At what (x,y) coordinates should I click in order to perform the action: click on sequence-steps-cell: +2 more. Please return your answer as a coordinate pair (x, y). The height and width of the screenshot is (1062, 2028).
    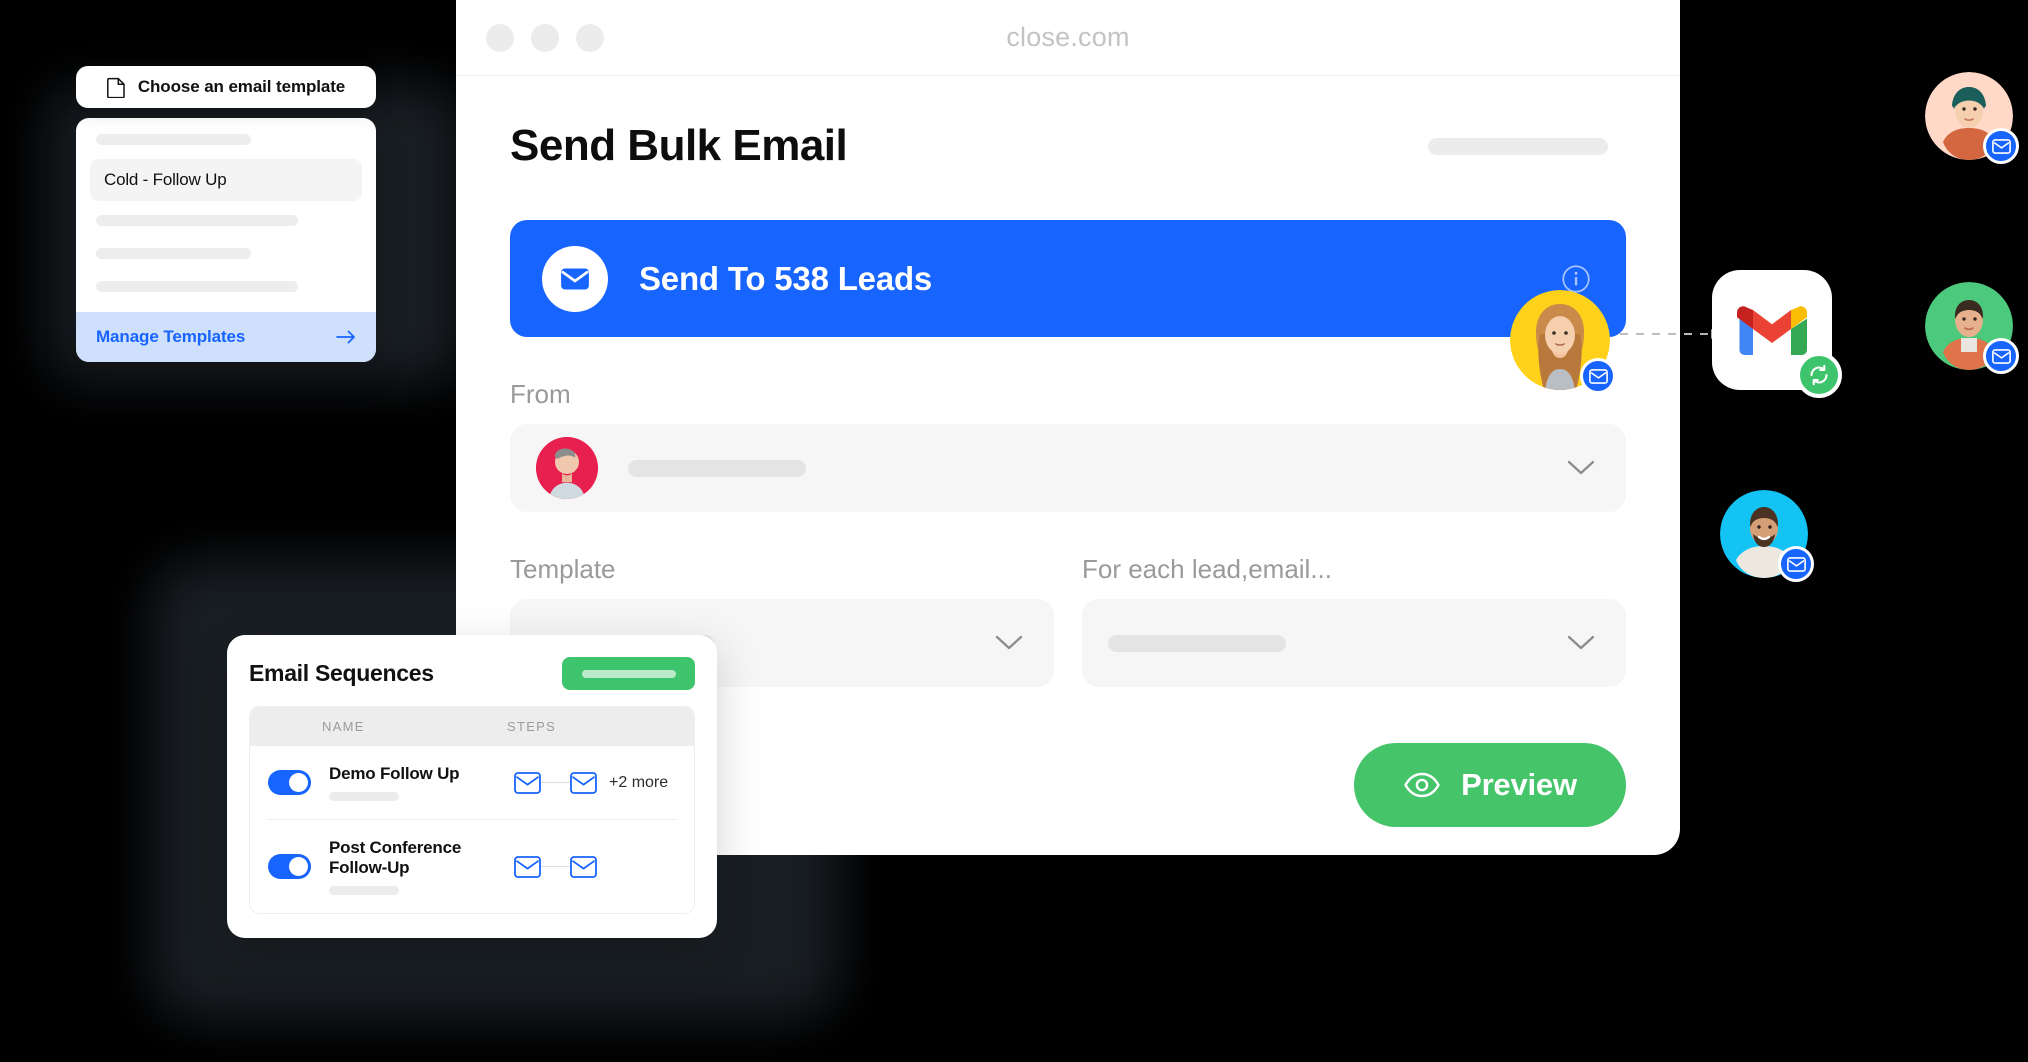
    Looking at the image, I should click on (591, 782).